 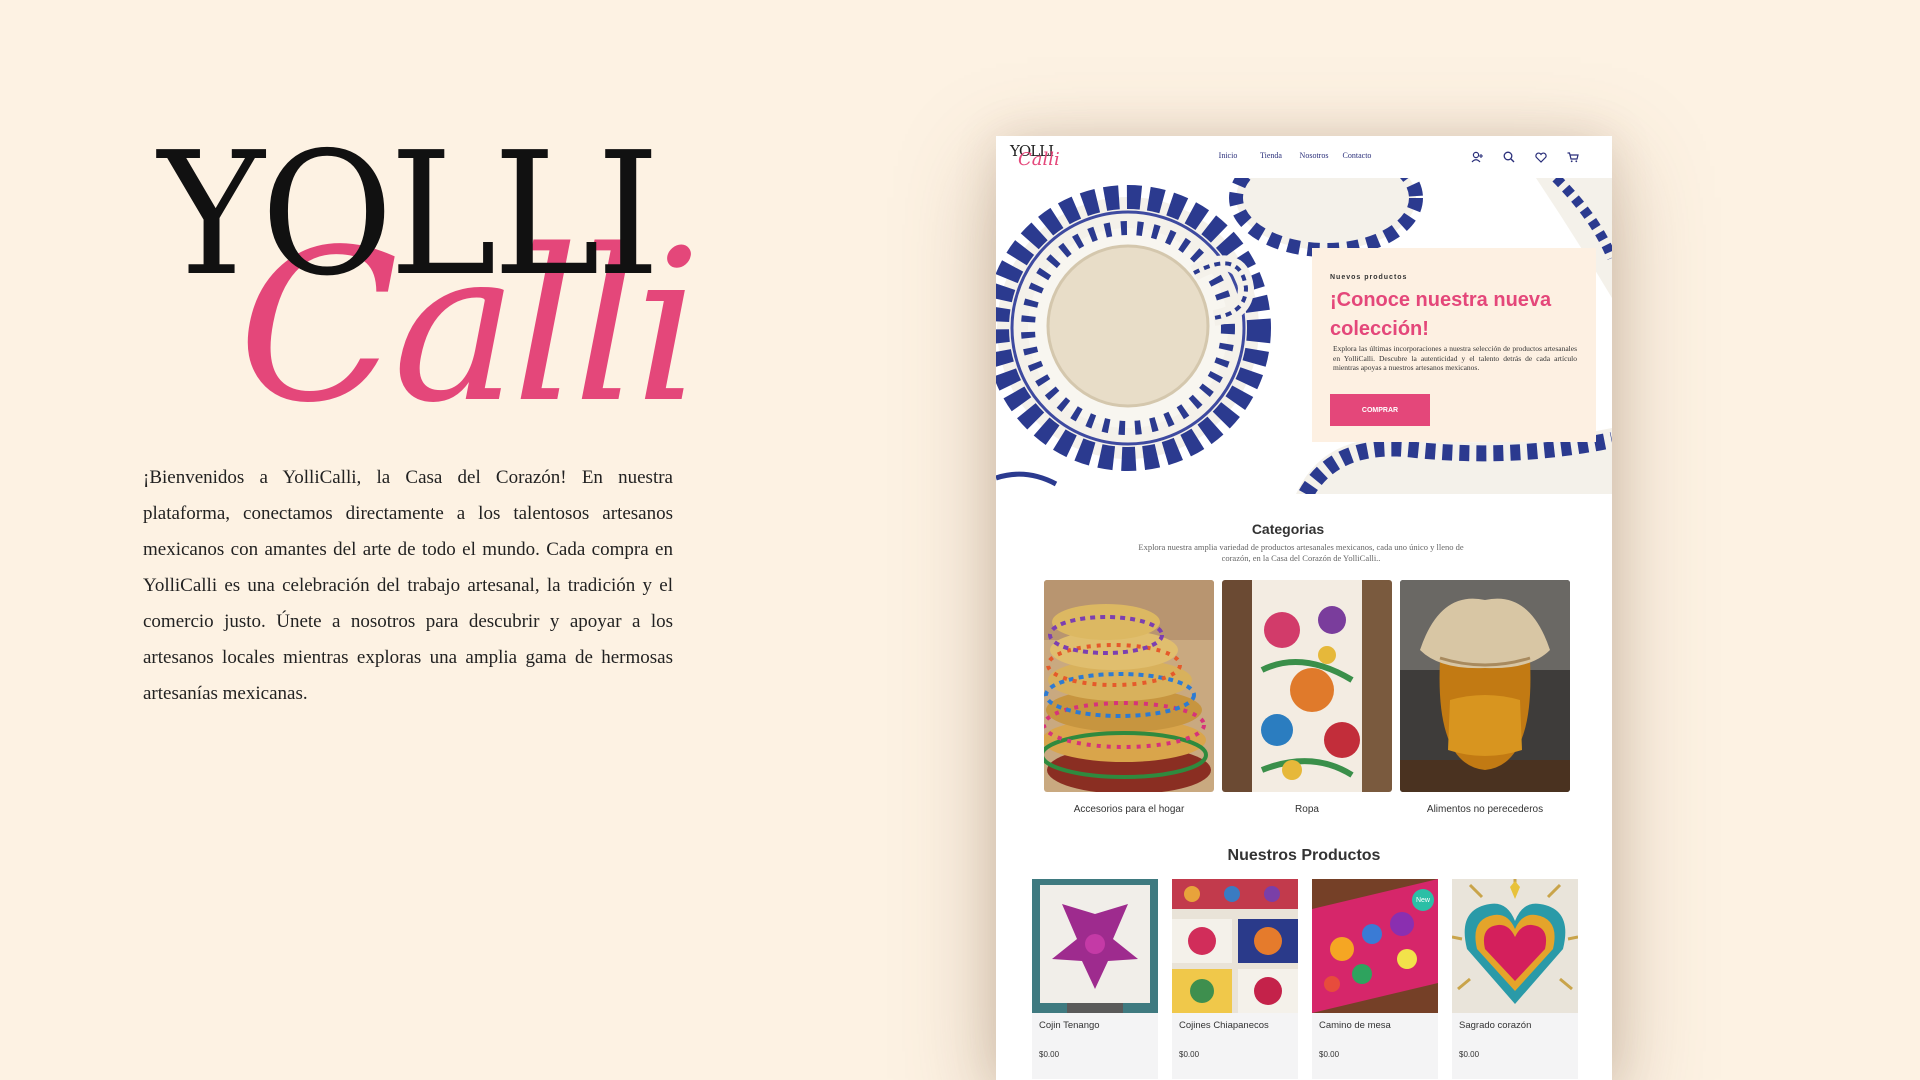 What do you see at coordinates (1441, 314) in the screenshot?
I see `hero-title: ¡Conoce nuestra nueva colección!` at bounding box center [1441, 314].